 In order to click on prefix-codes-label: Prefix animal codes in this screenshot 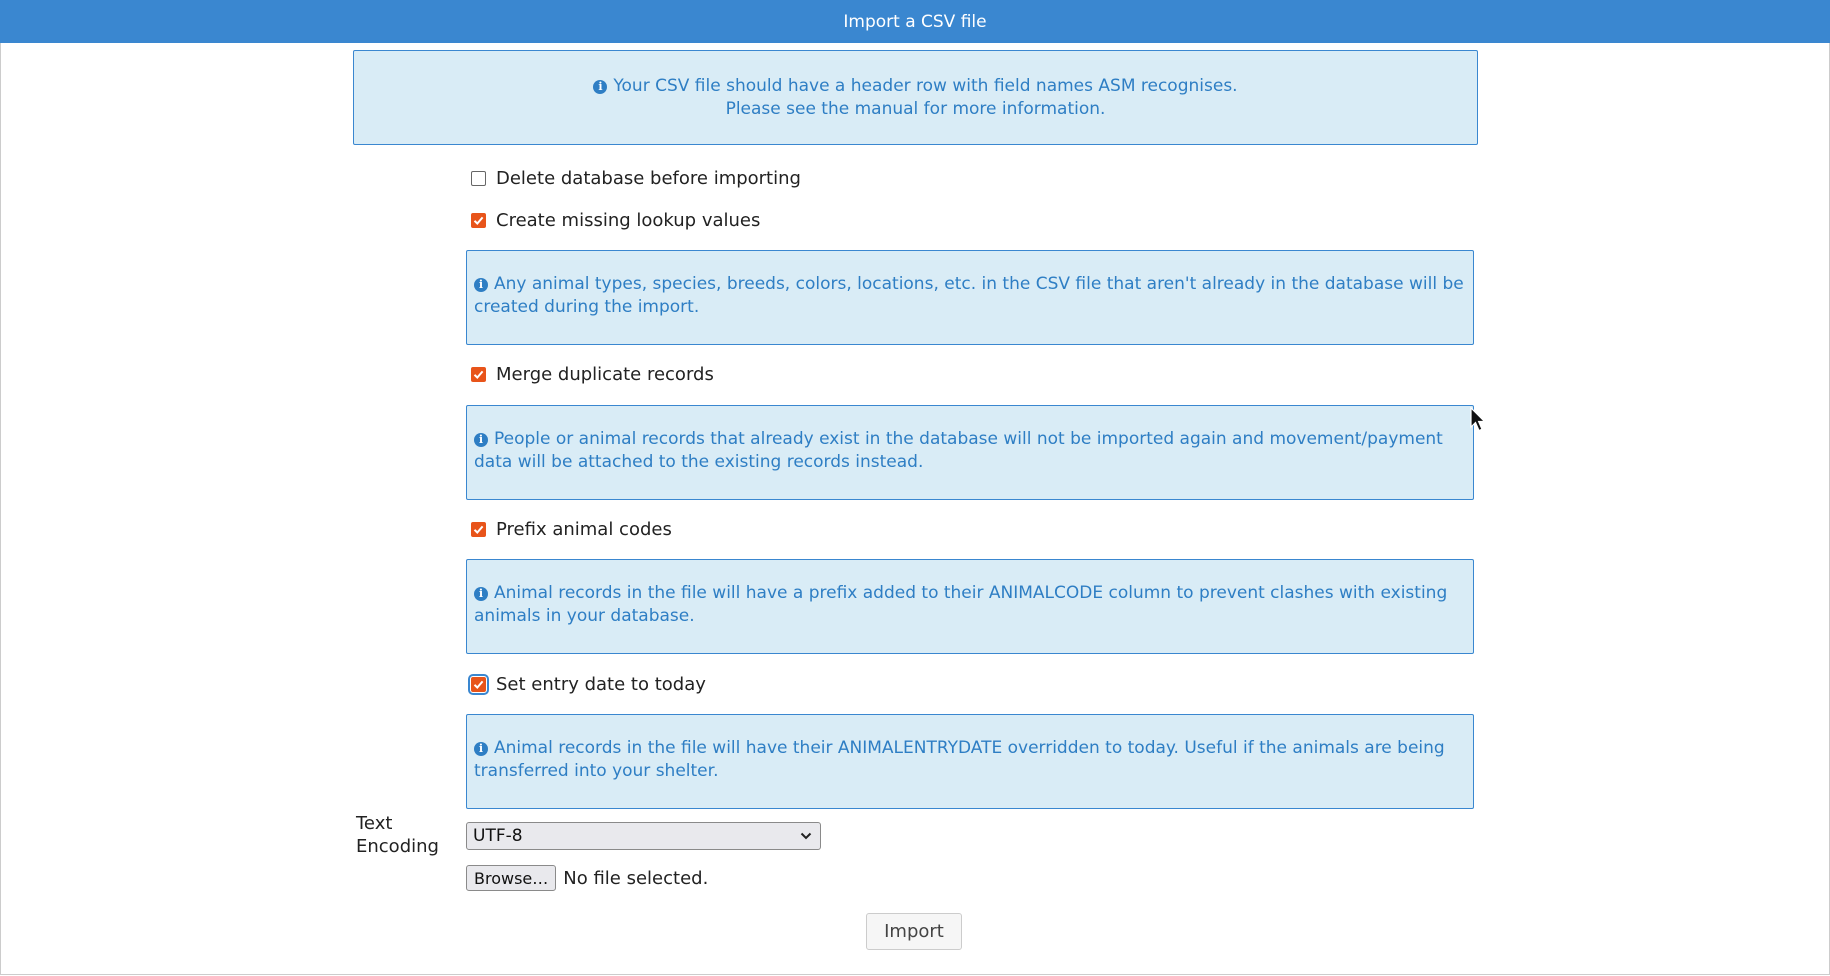, I will do `click(584, 529)`.